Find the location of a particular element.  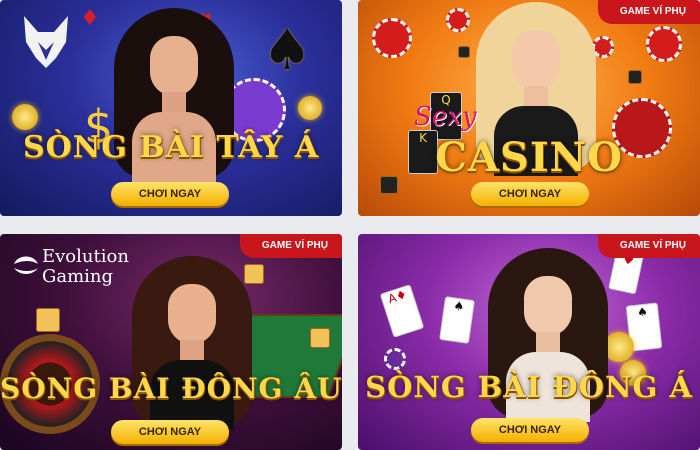

evolution-logo-icon is located at coordinates (26, 265).